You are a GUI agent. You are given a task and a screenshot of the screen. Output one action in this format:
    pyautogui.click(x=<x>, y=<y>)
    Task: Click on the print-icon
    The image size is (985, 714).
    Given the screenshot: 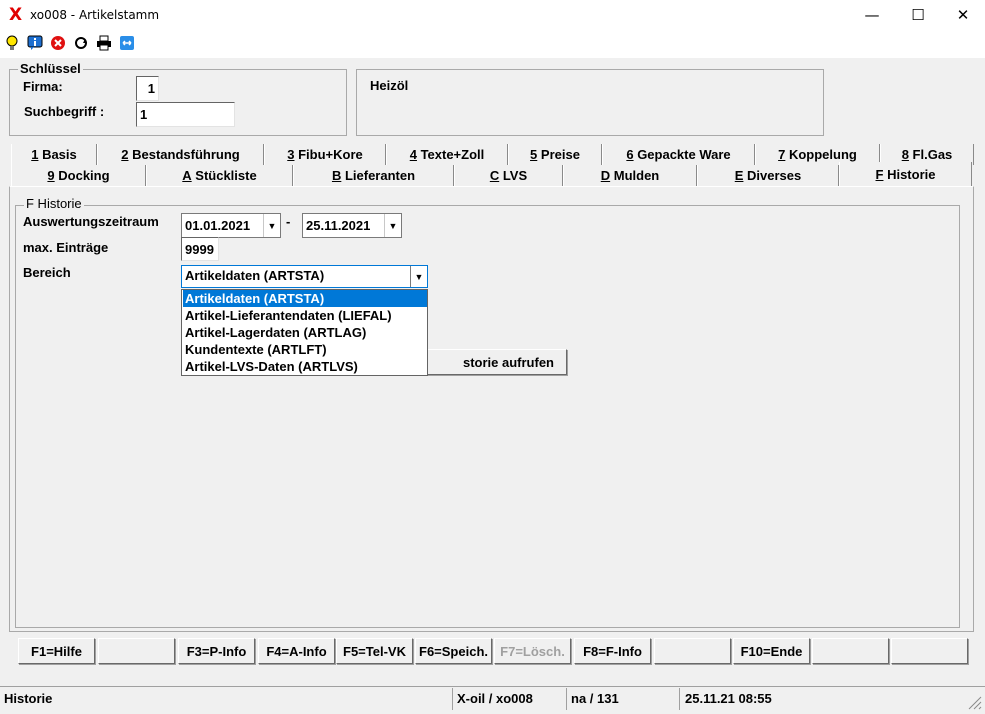 What is the action you would take?
    pyautogui.click(x=104, y=43)
    